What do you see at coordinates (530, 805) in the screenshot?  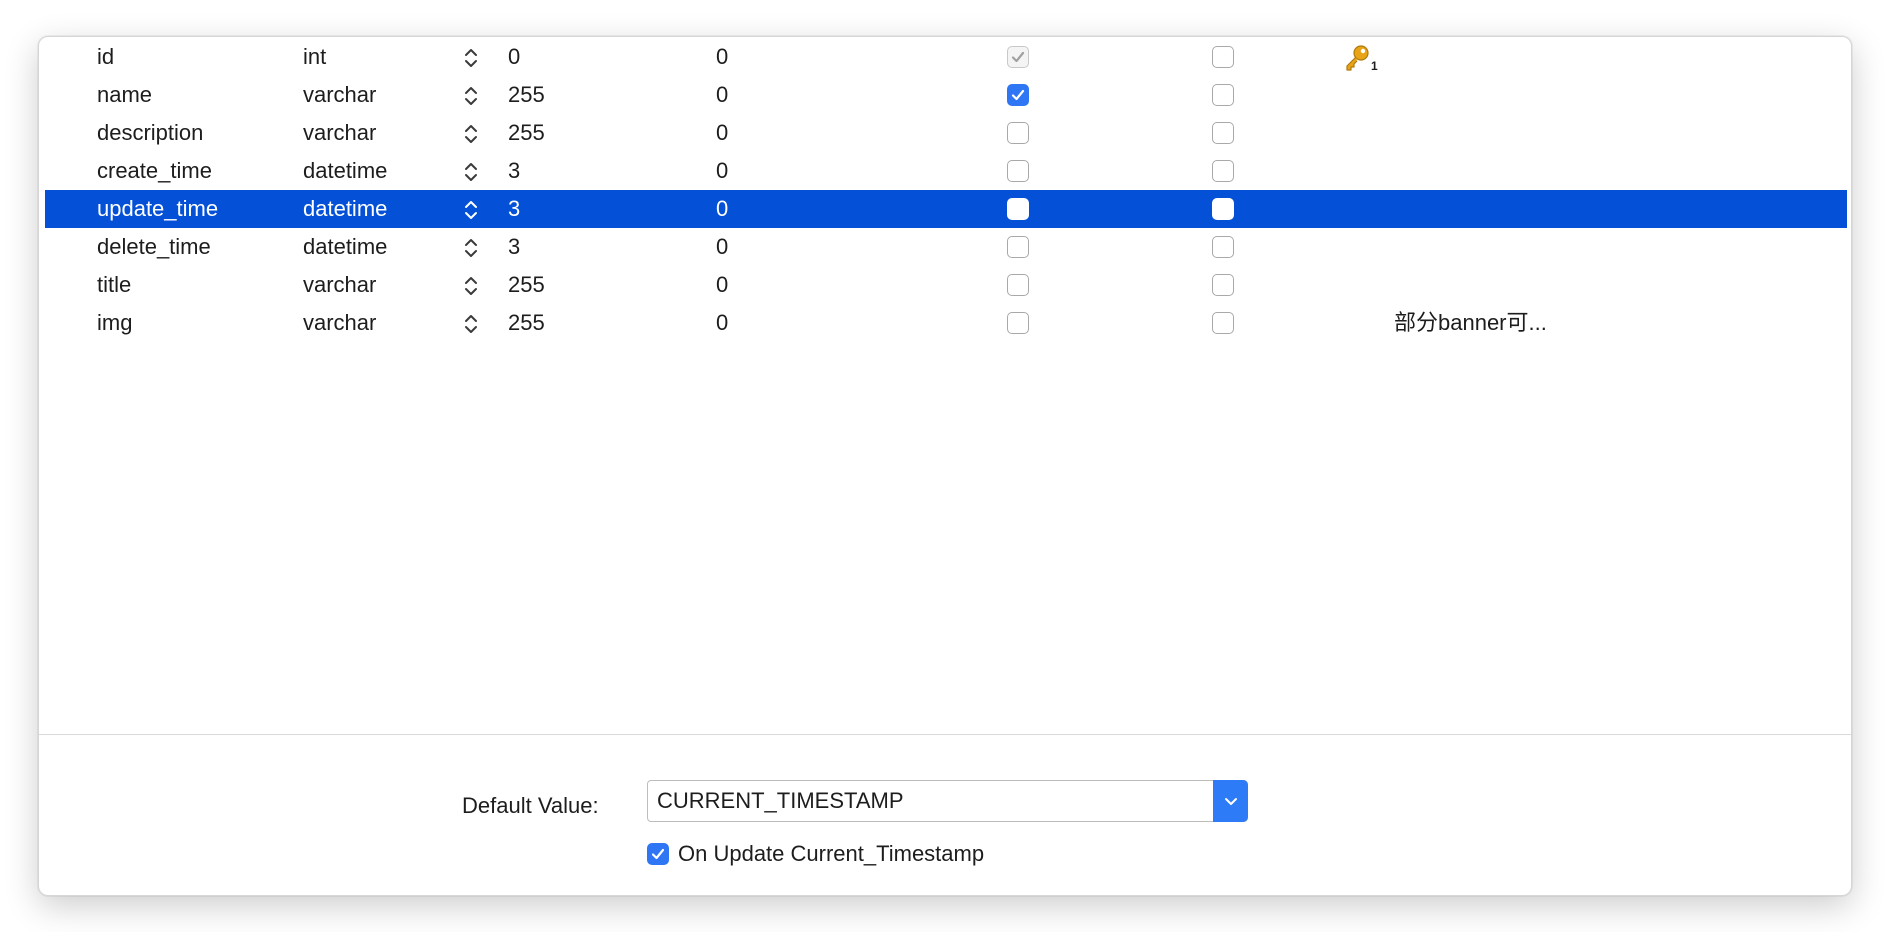 I see `default-value-label: Default Value:` at bounding box center [530, 805].